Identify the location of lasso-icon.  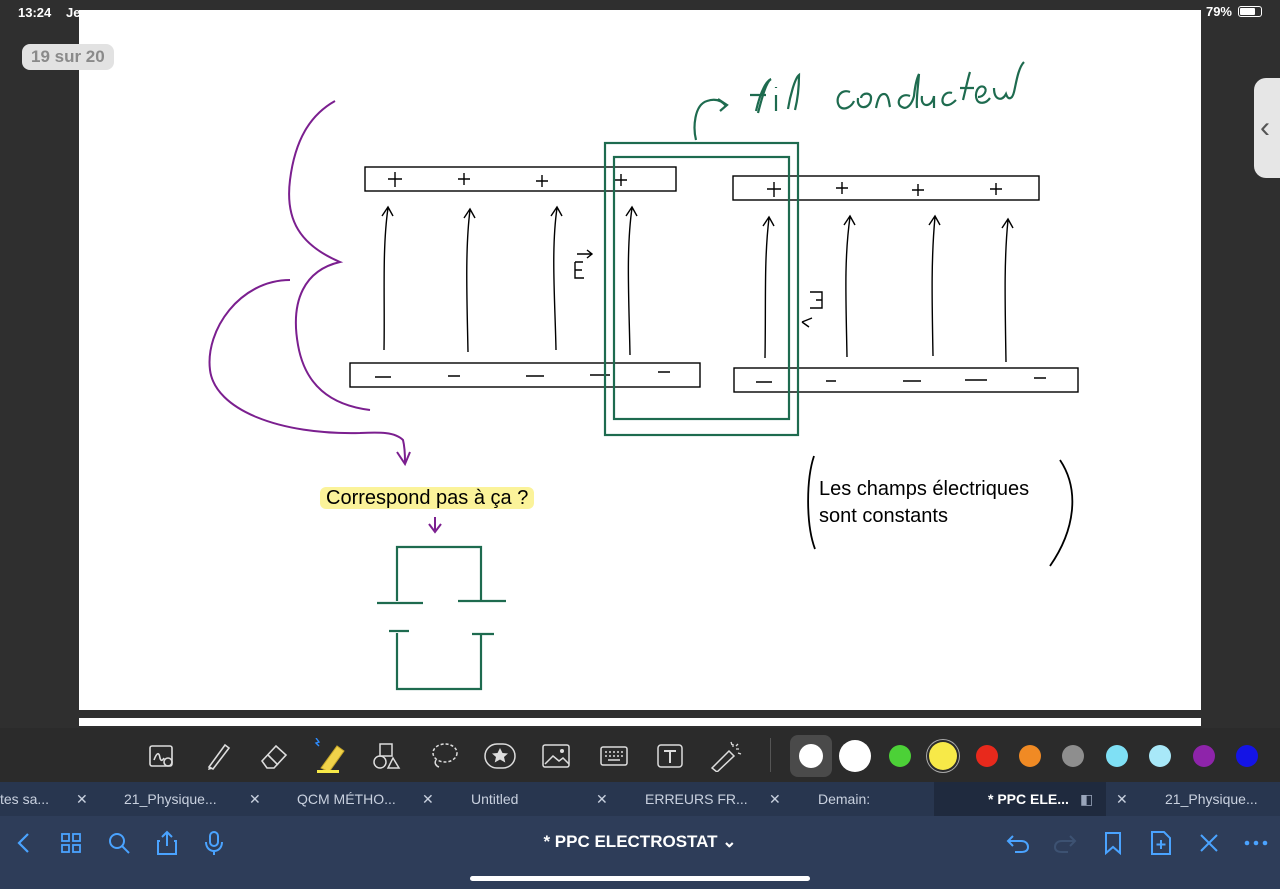
(444, 756).